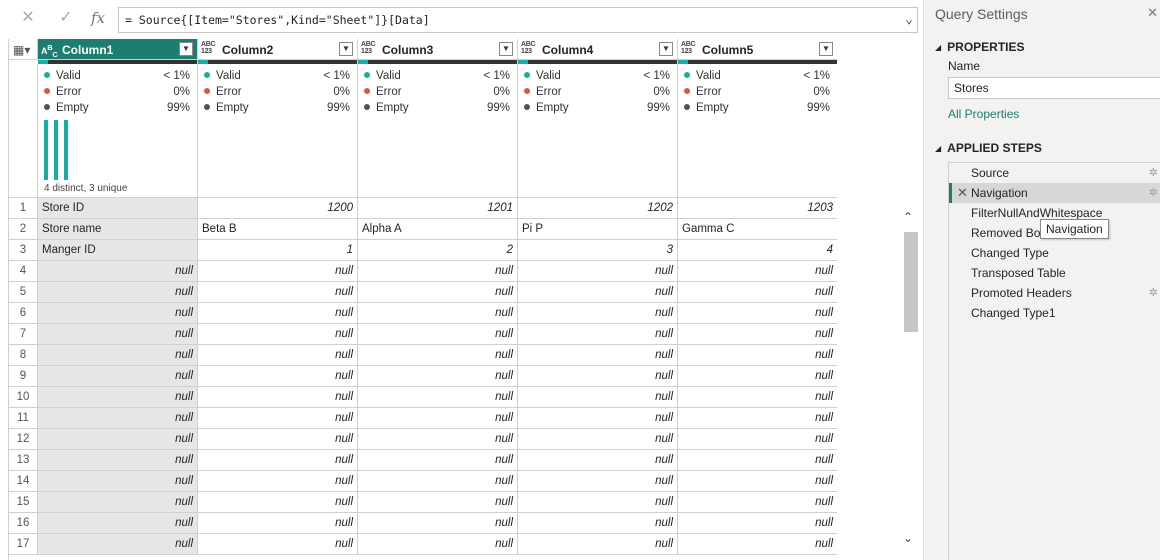  I want to click on applied-steps-section: ◢ APPLIED STEPS, so click(988, 148).